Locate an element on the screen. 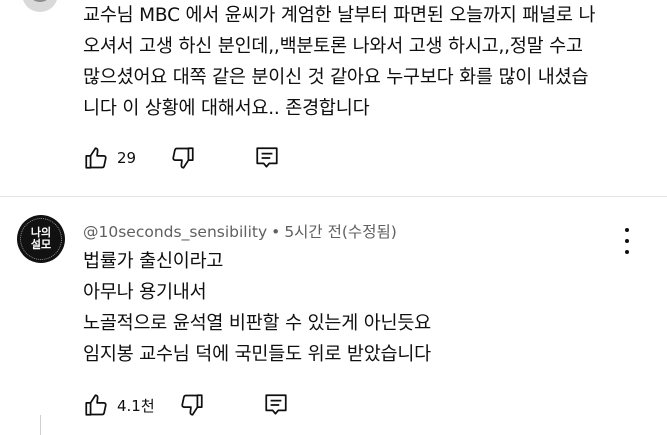  divider is located at coordinates (333, 196).